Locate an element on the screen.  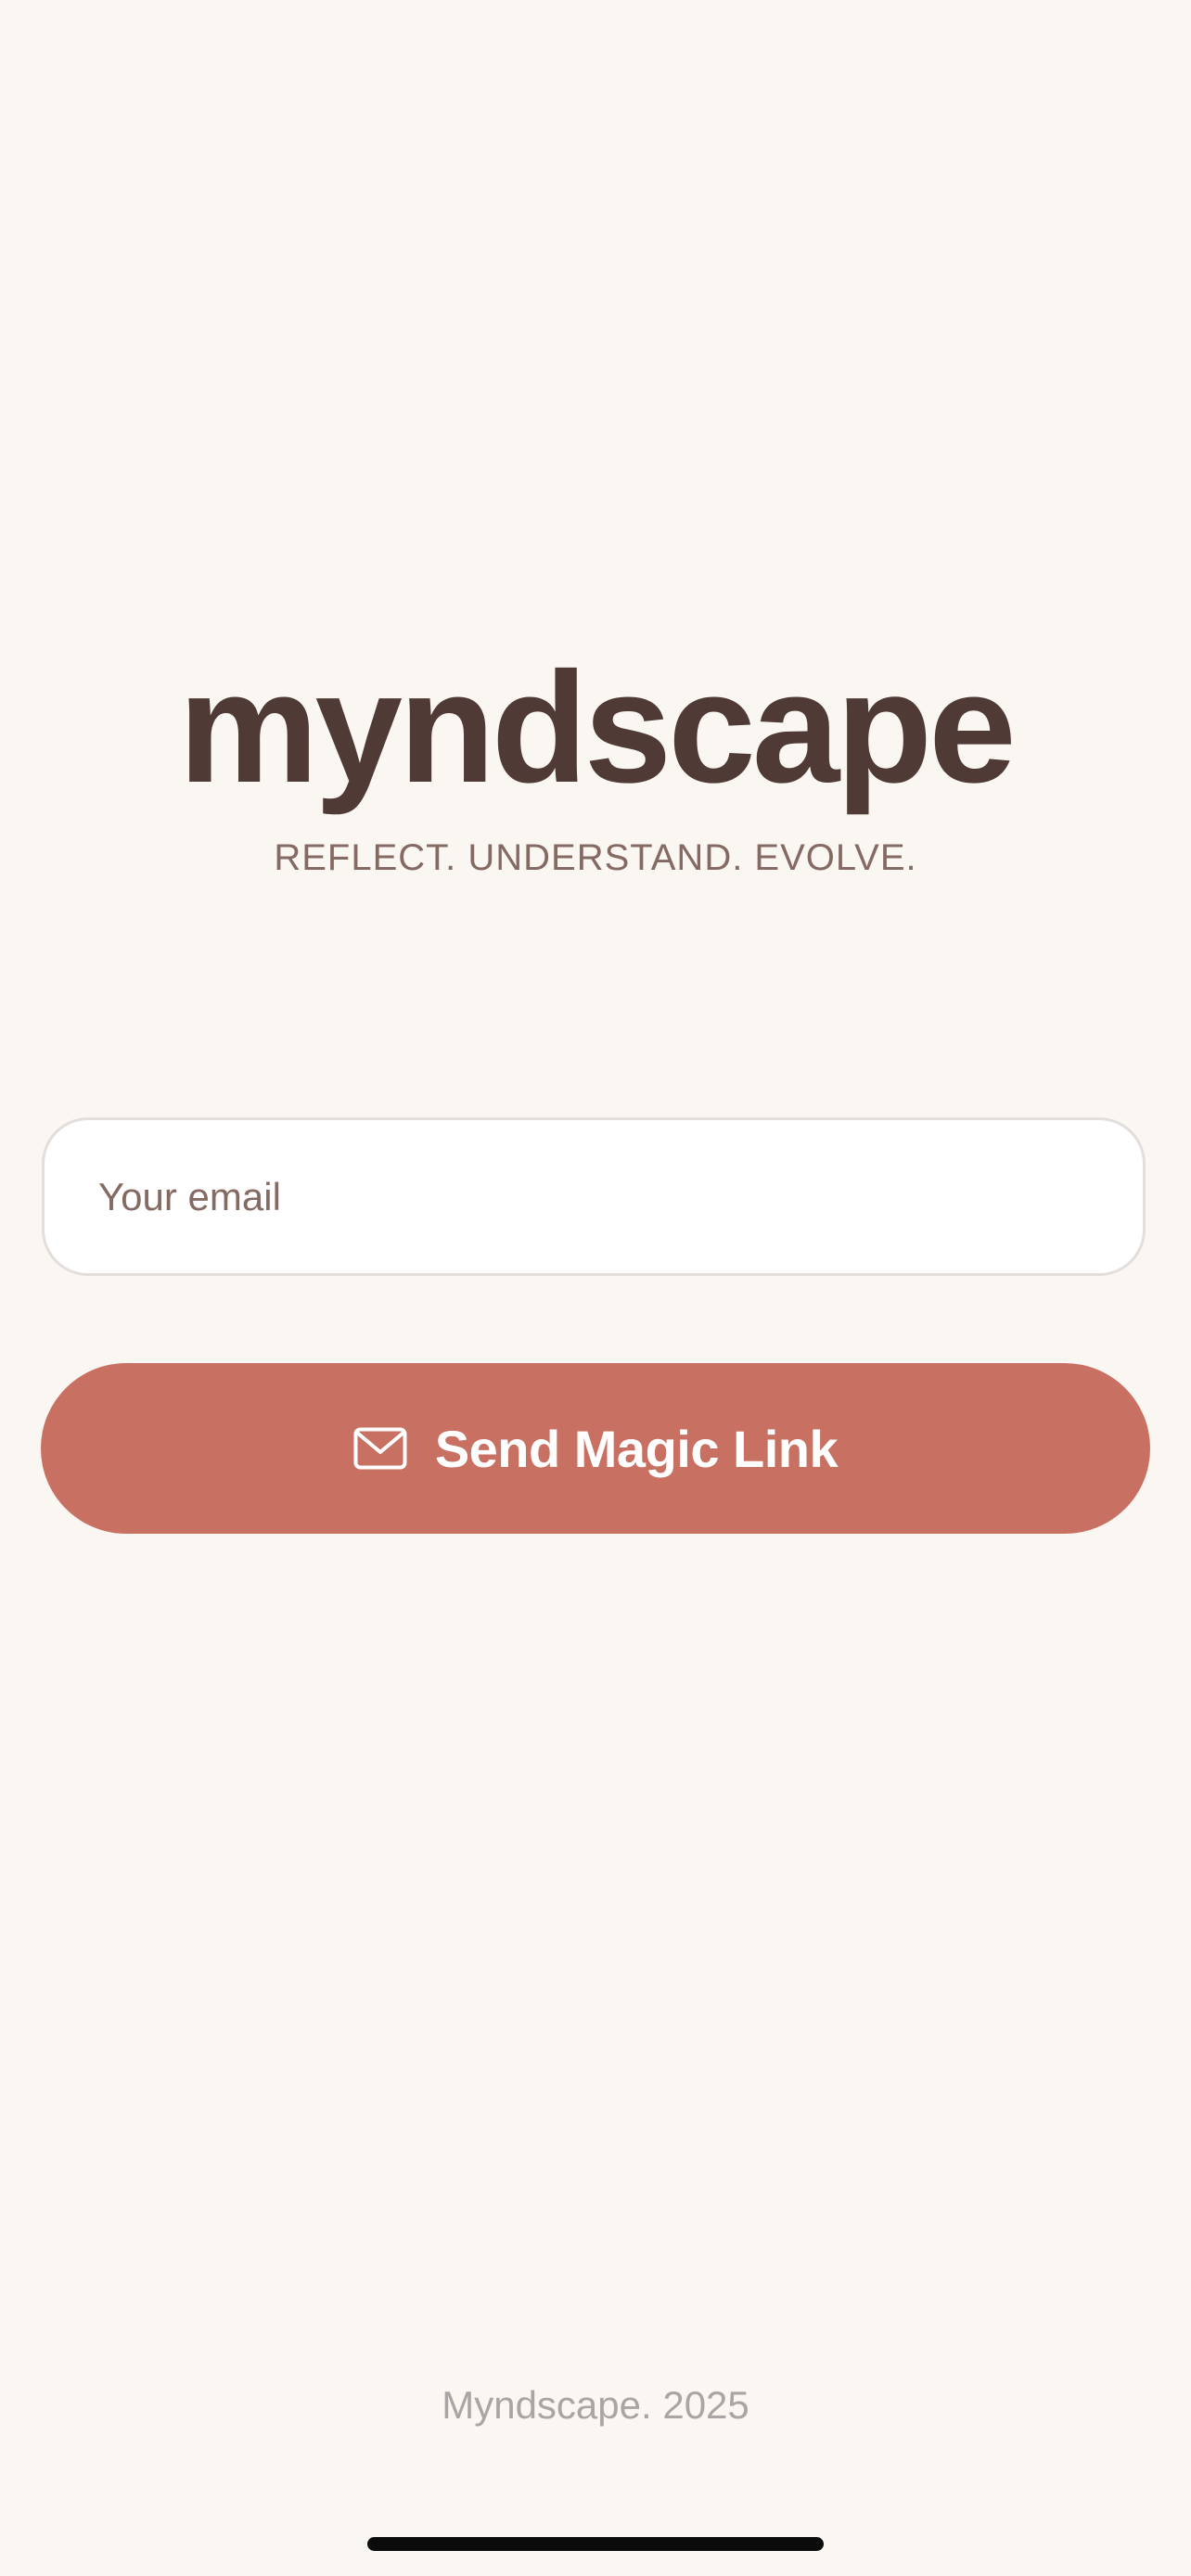
send-magic-link-label: Send Magic Link is located at coordinates (636, 1448).